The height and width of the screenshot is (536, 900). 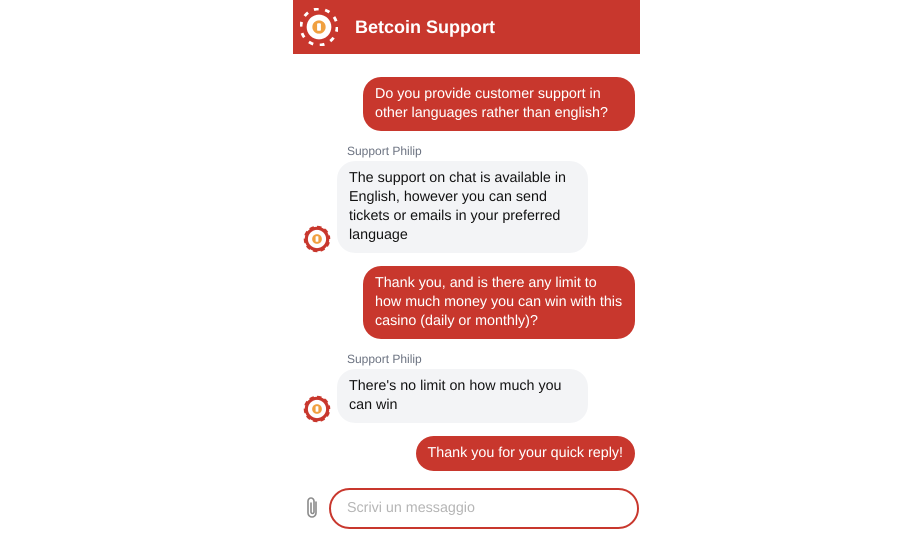 I want to click on sent-message: Thank you, and is there any limit to how much money you can win with this casino (daily or monthly)?, so click(x=499, y=302).